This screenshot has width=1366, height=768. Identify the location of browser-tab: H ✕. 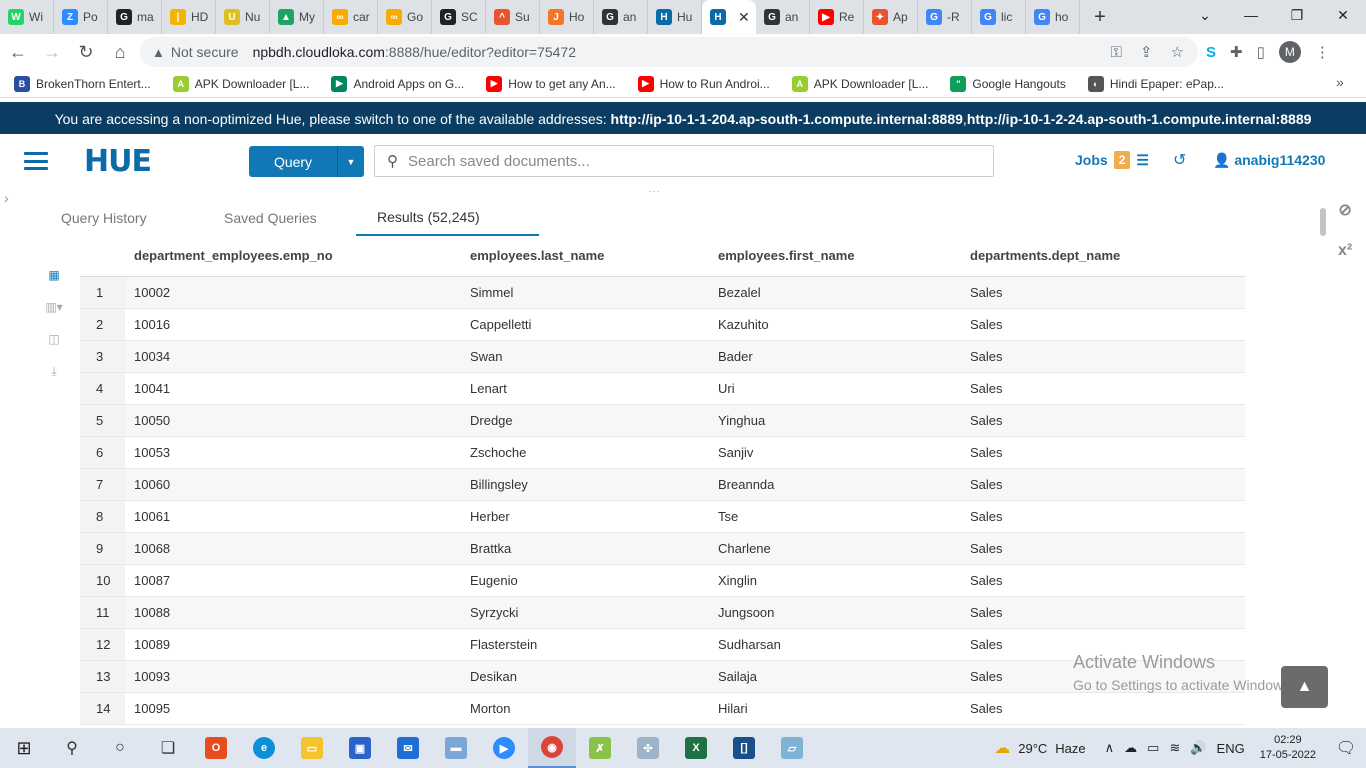
(729, 17).